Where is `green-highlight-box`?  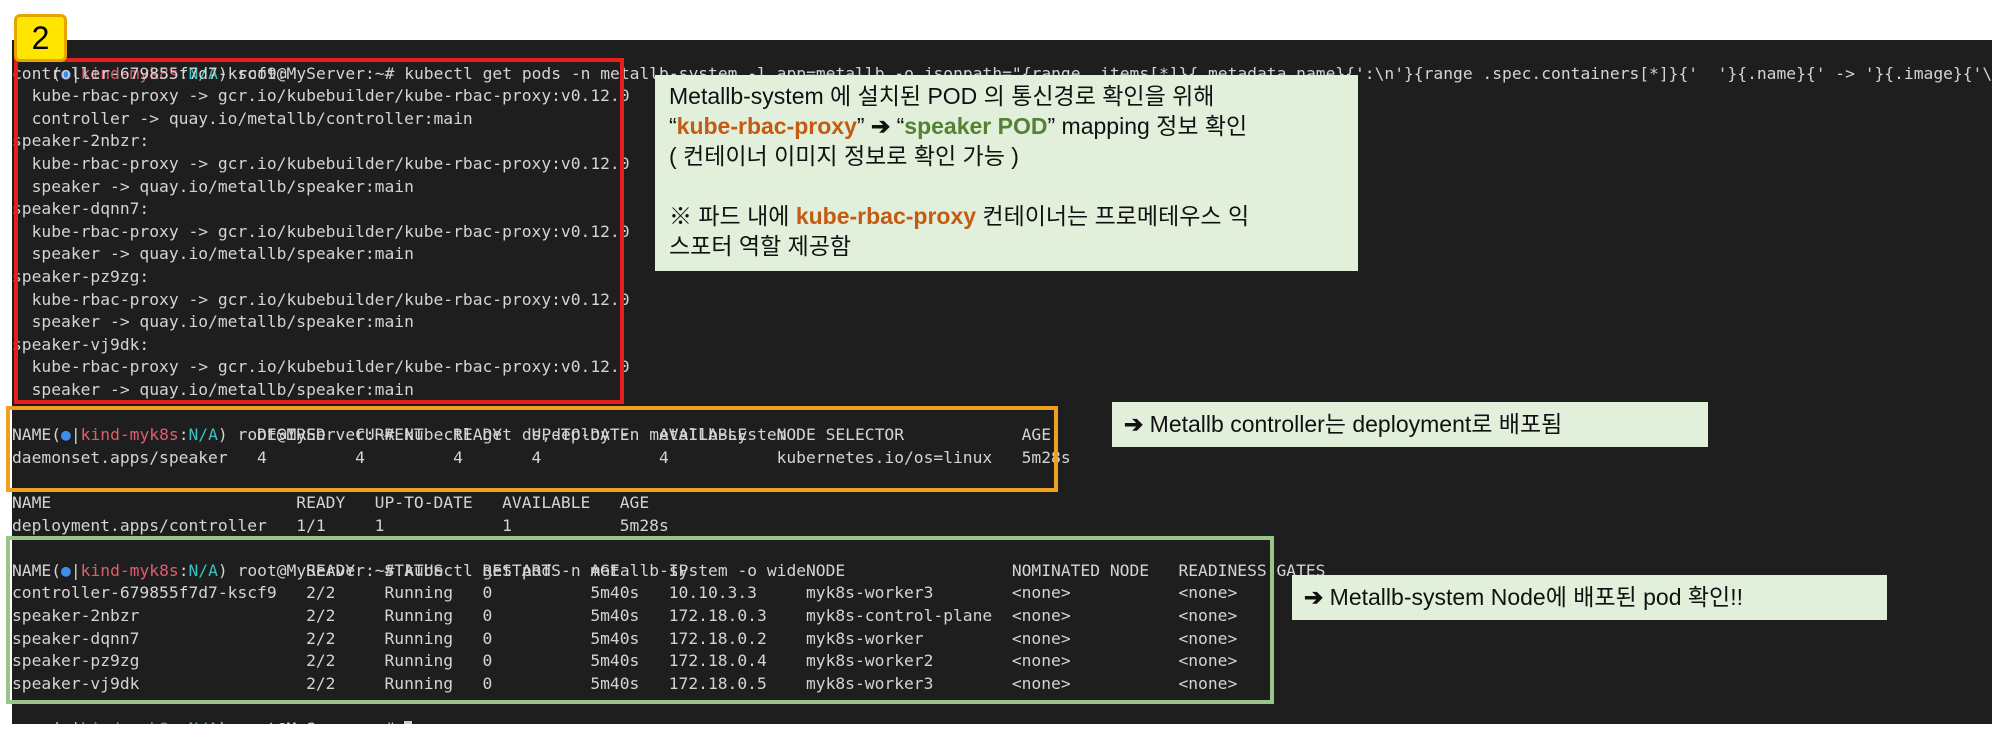
green-highlight-box is located at coordinates (640, 620).